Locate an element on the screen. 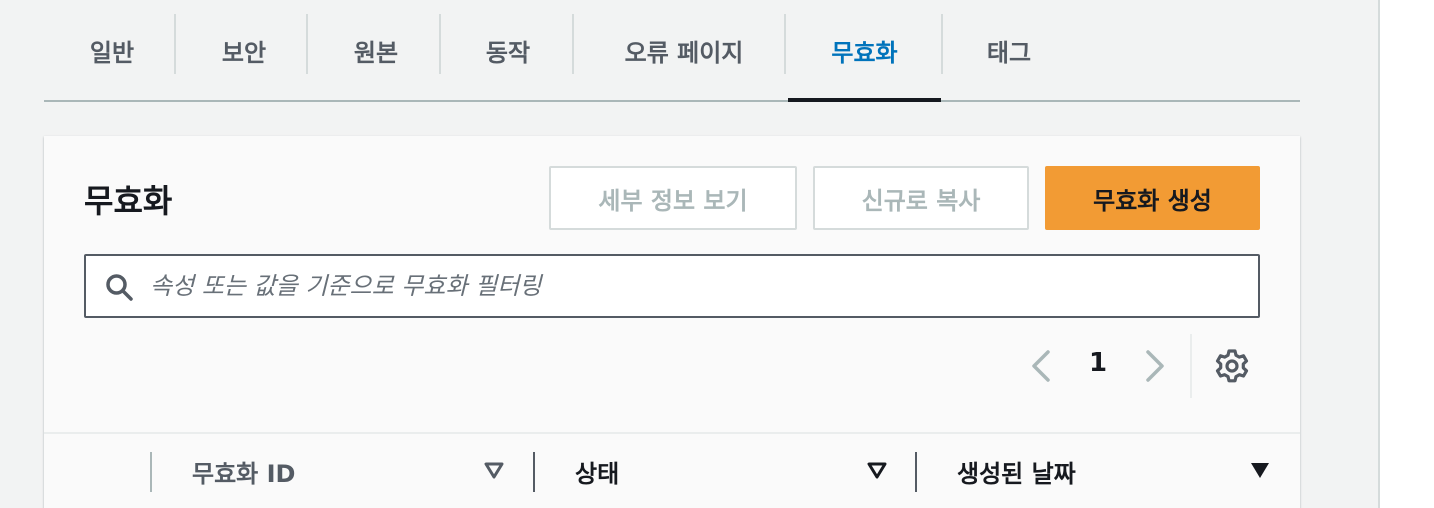 This screenshot has height=508, width=1434. tab-behaviors: 동작 is located at coordinates (508, 50).